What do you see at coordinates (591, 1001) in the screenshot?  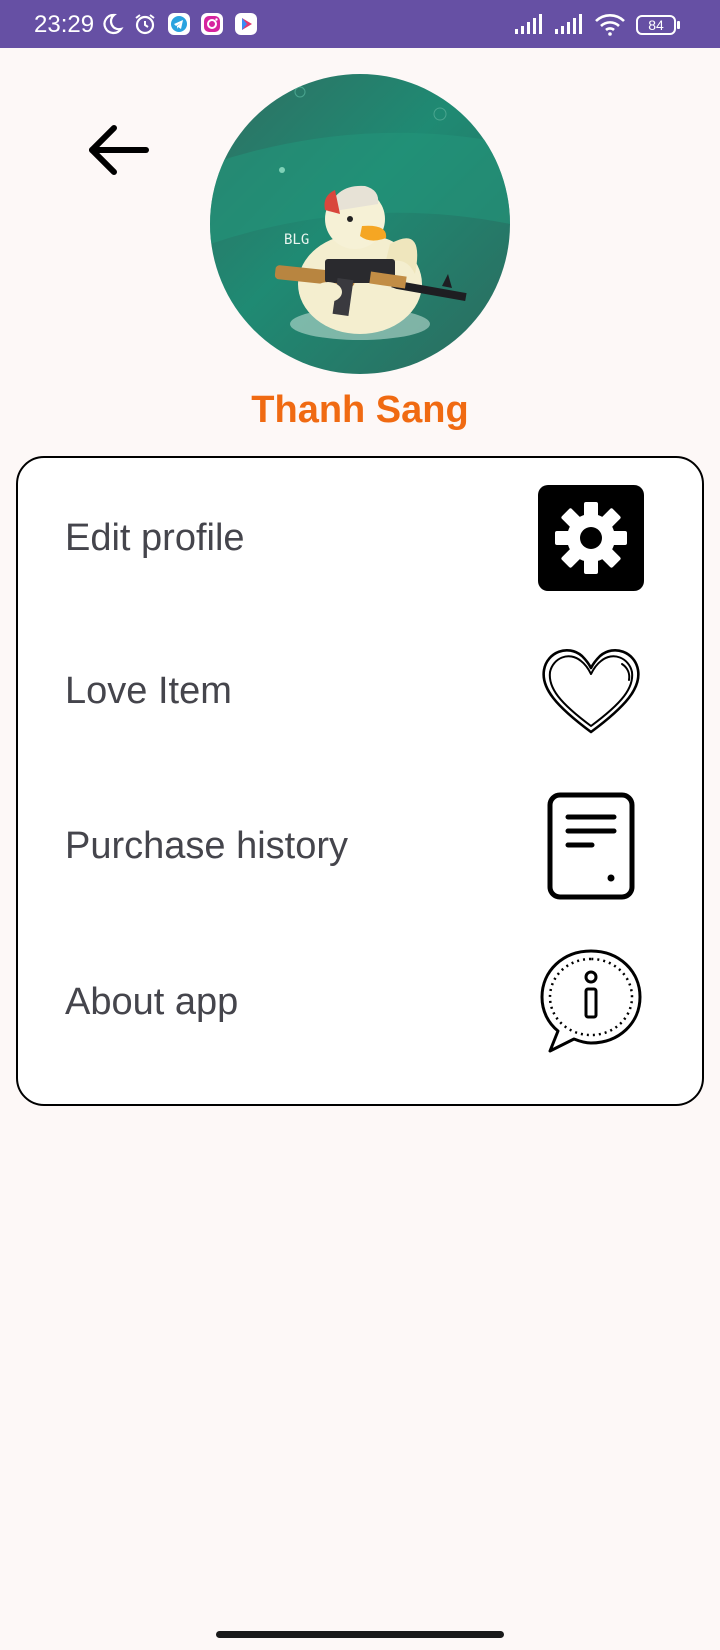 I see `info-bubble-icon` at bounding box center [591, 1001].